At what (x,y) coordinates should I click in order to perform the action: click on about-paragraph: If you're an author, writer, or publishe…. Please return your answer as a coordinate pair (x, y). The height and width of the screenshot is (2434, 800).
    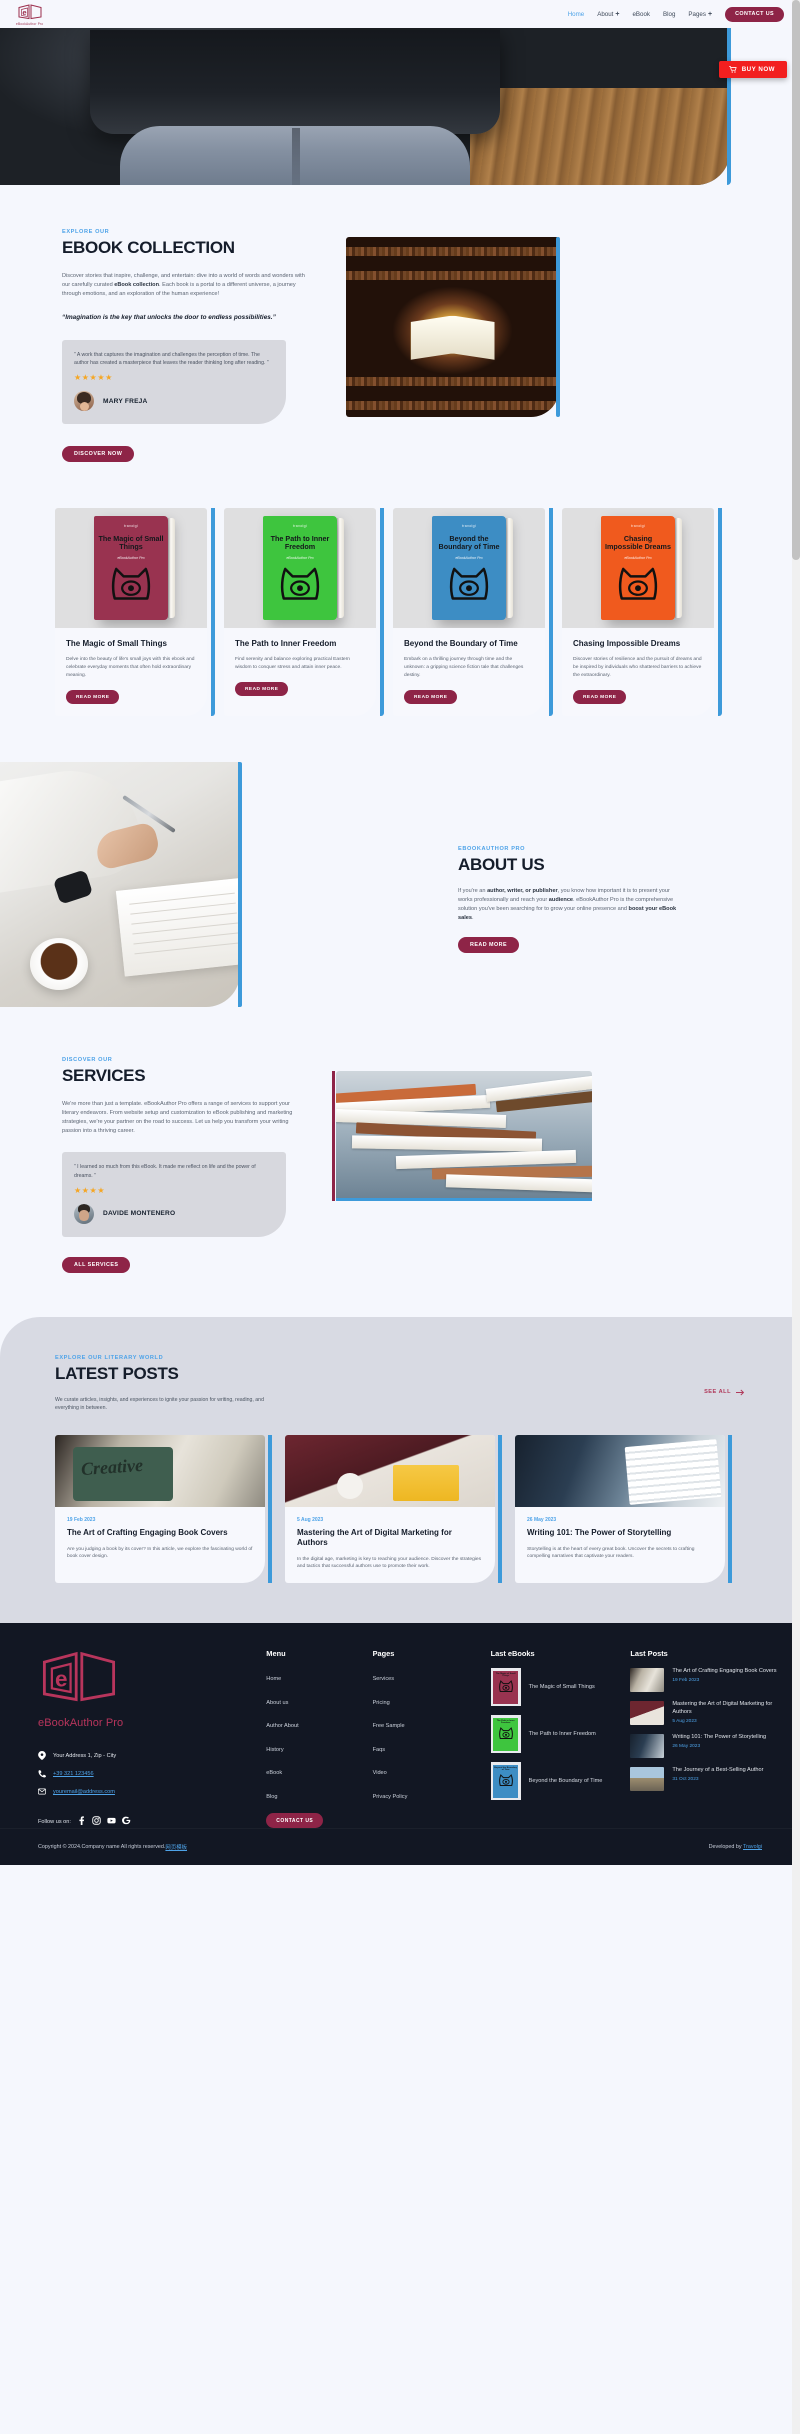
    Looking at the image, I should click on (567, 905).